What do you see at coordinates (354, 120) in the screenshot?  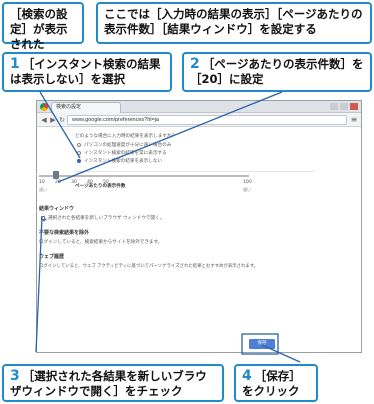 I see `wrench-menu-icon: ≡` at bounding box center [354, 120].